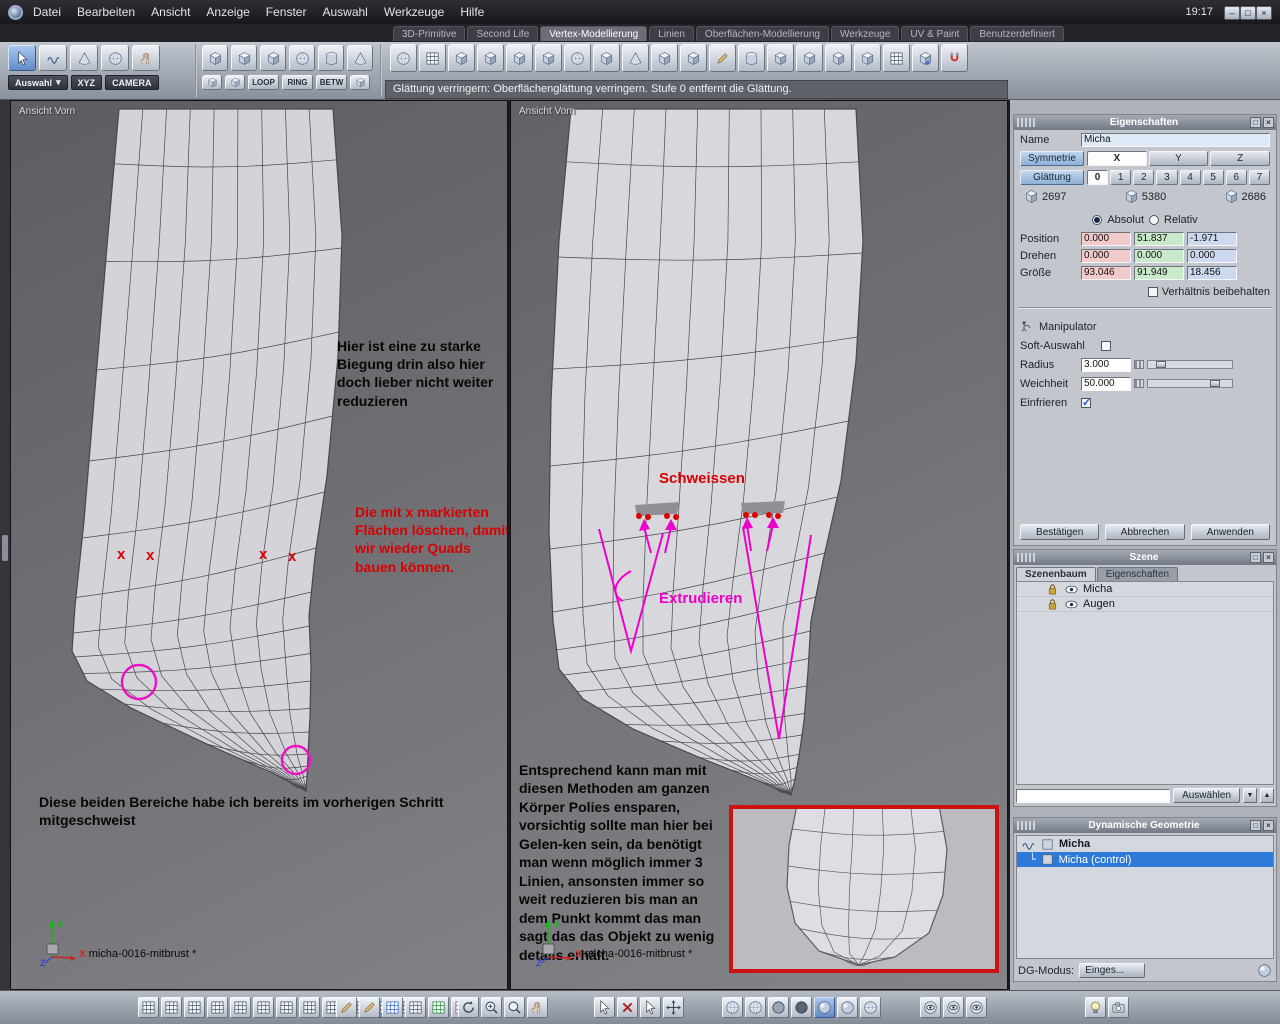 The image size is (1280, 1024). What do you see at coordinates (1106, 255) in the screenshot?
I see `drehen-x-field` at bounding box center [1106, 255].